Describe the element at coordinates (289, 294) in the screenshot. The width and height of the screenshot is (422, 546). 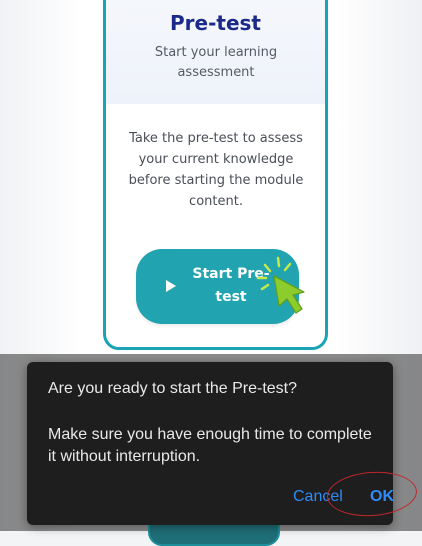
I see `cursor-arrow` at that location.